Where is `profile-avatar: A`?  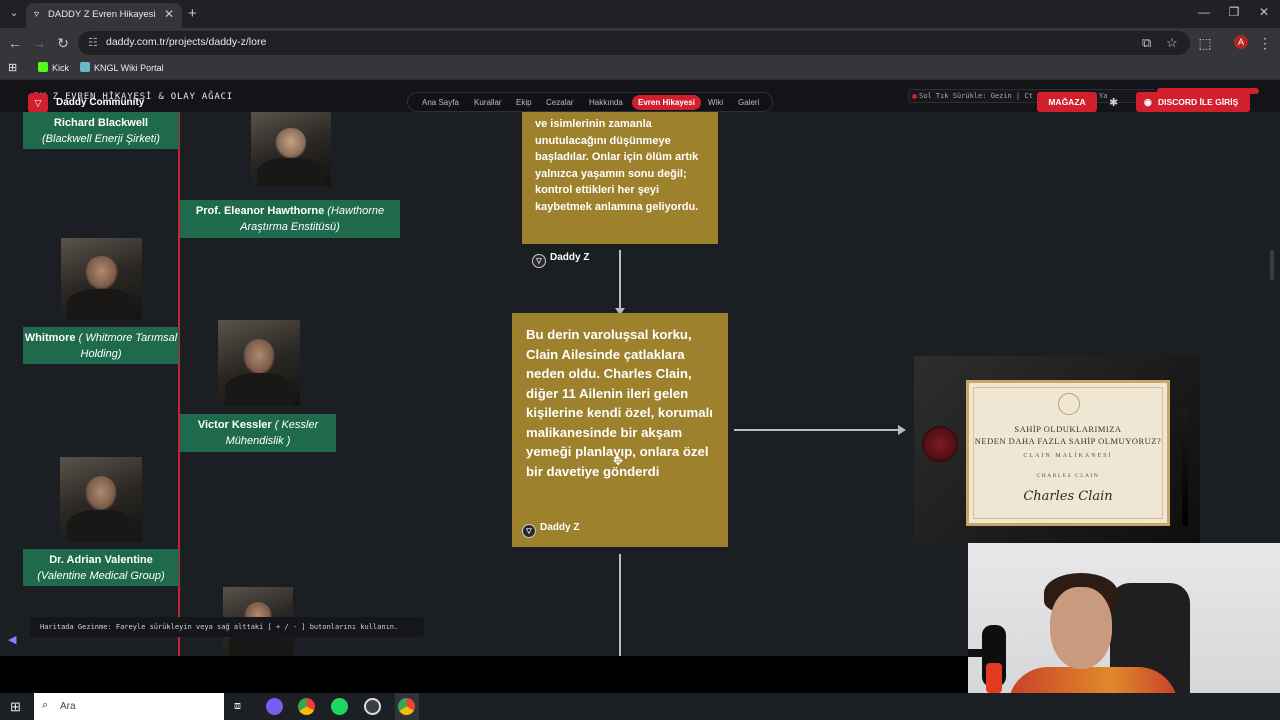
profile-avatar: A is located at coordinates (1241, 42).